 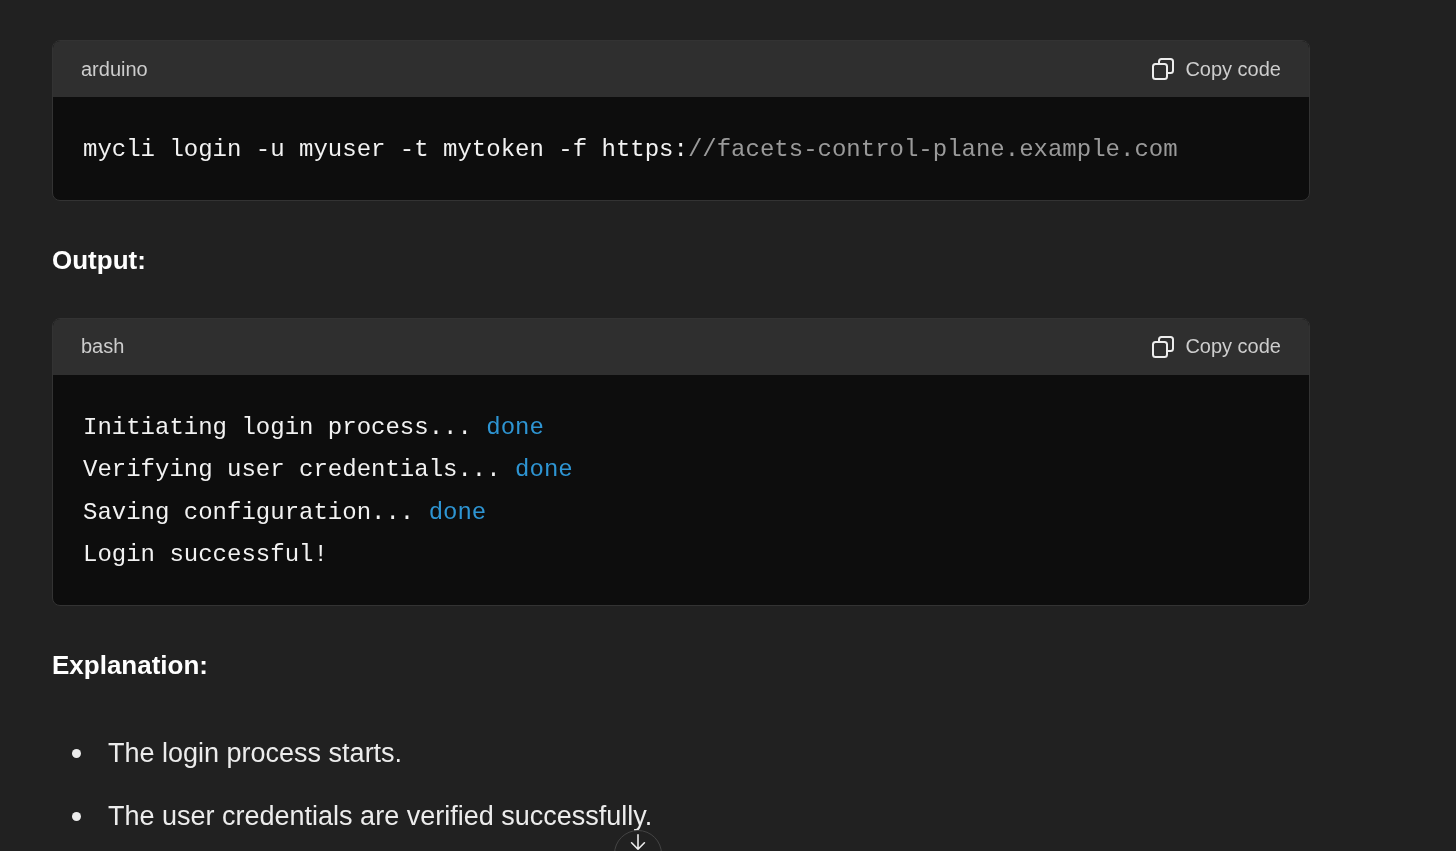 I want to click on code-line: Verifying user credentials... done, so click(x=328, y=470).